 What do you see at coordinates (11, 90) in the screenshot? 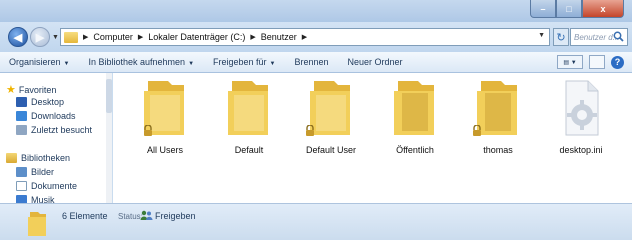
I see `star-icon: ★` at bounding box center [11, 90].